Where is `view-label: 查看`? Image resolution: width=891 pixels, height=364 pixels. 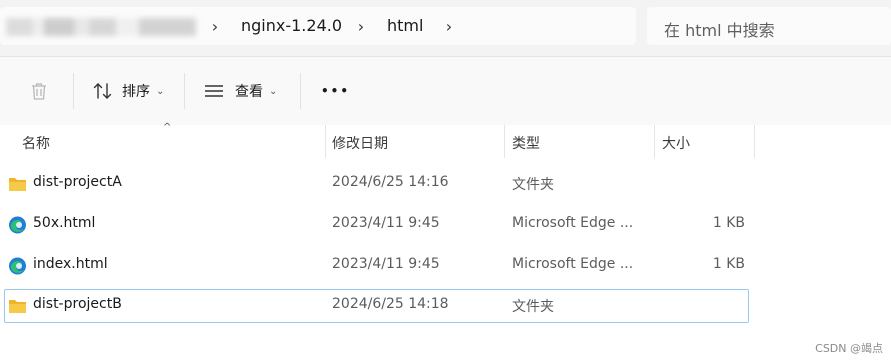 view-label: 查看 is located at coordinates (249, 92).